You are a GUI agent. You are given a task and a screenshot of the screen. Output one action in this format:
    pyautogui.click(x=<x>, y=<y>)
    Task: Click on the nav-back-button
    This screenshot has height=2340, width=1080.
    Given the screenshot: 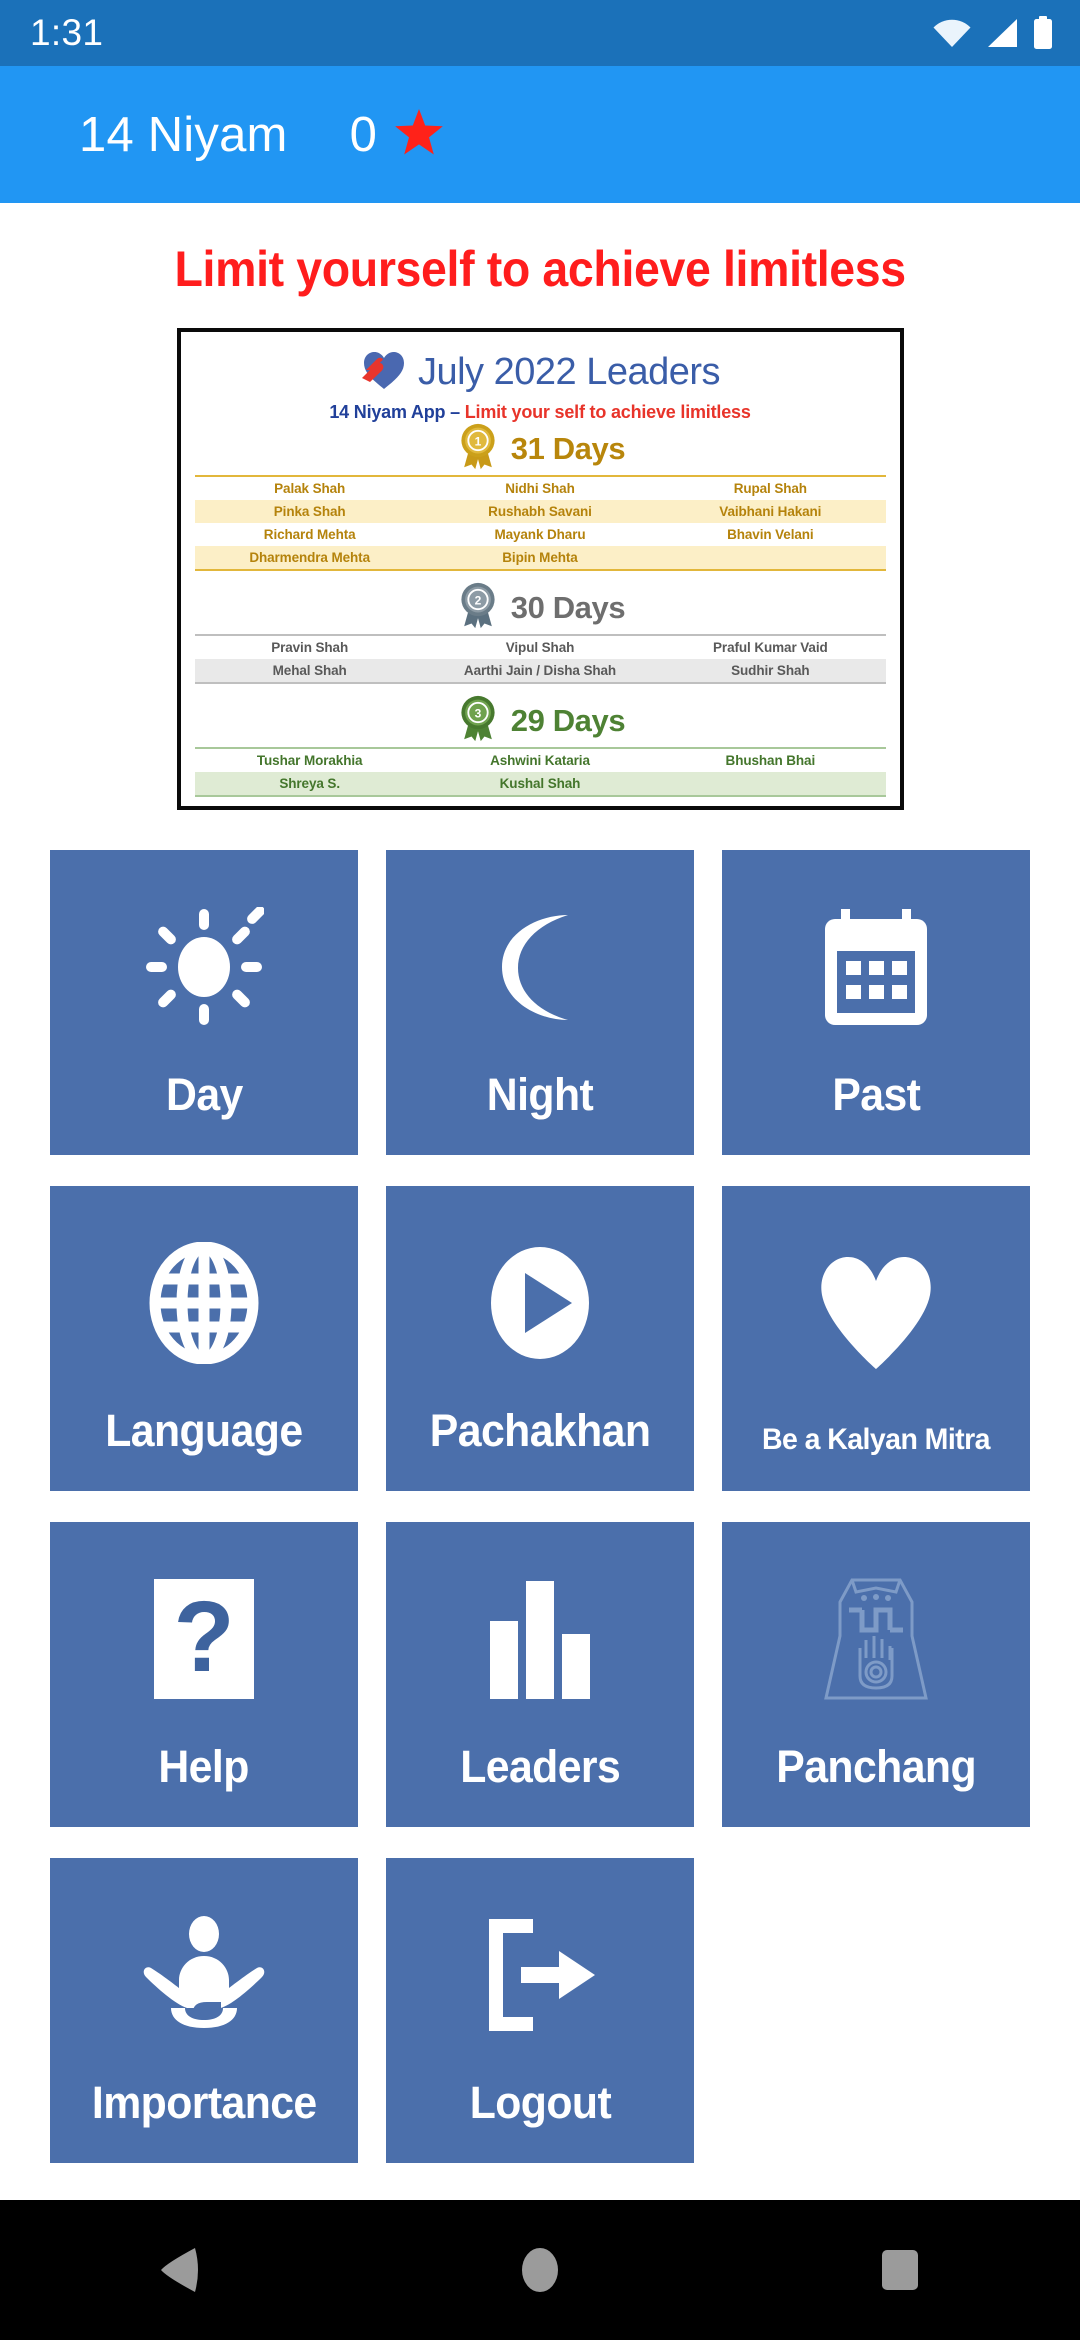 What is the action you would take?
    pyautogui.click(x=180, y=2270)
    